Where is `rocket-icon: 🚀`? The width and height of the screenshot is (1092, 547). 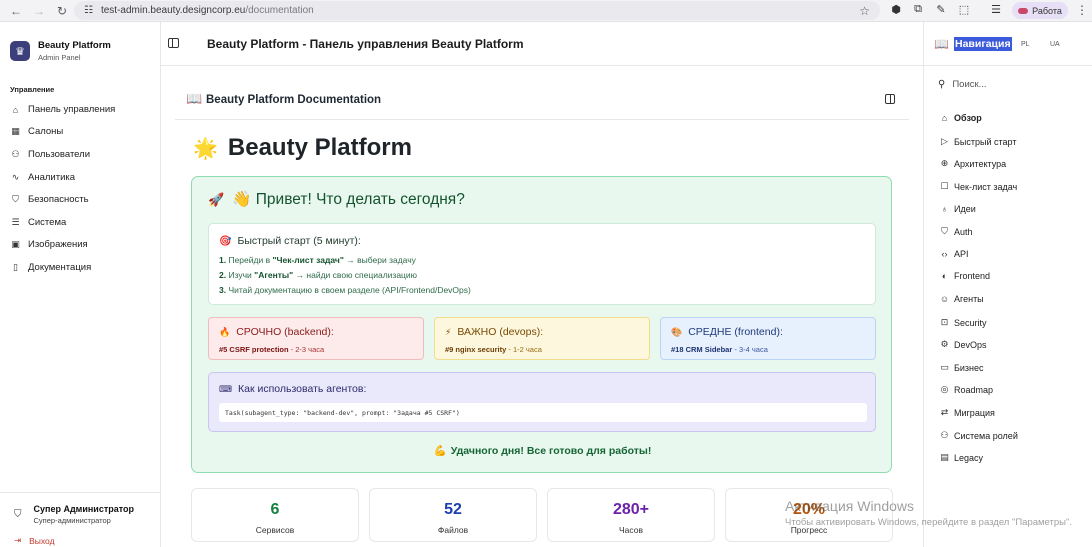 rocket-icon: 🚀 is located at coordinates (216, 199).